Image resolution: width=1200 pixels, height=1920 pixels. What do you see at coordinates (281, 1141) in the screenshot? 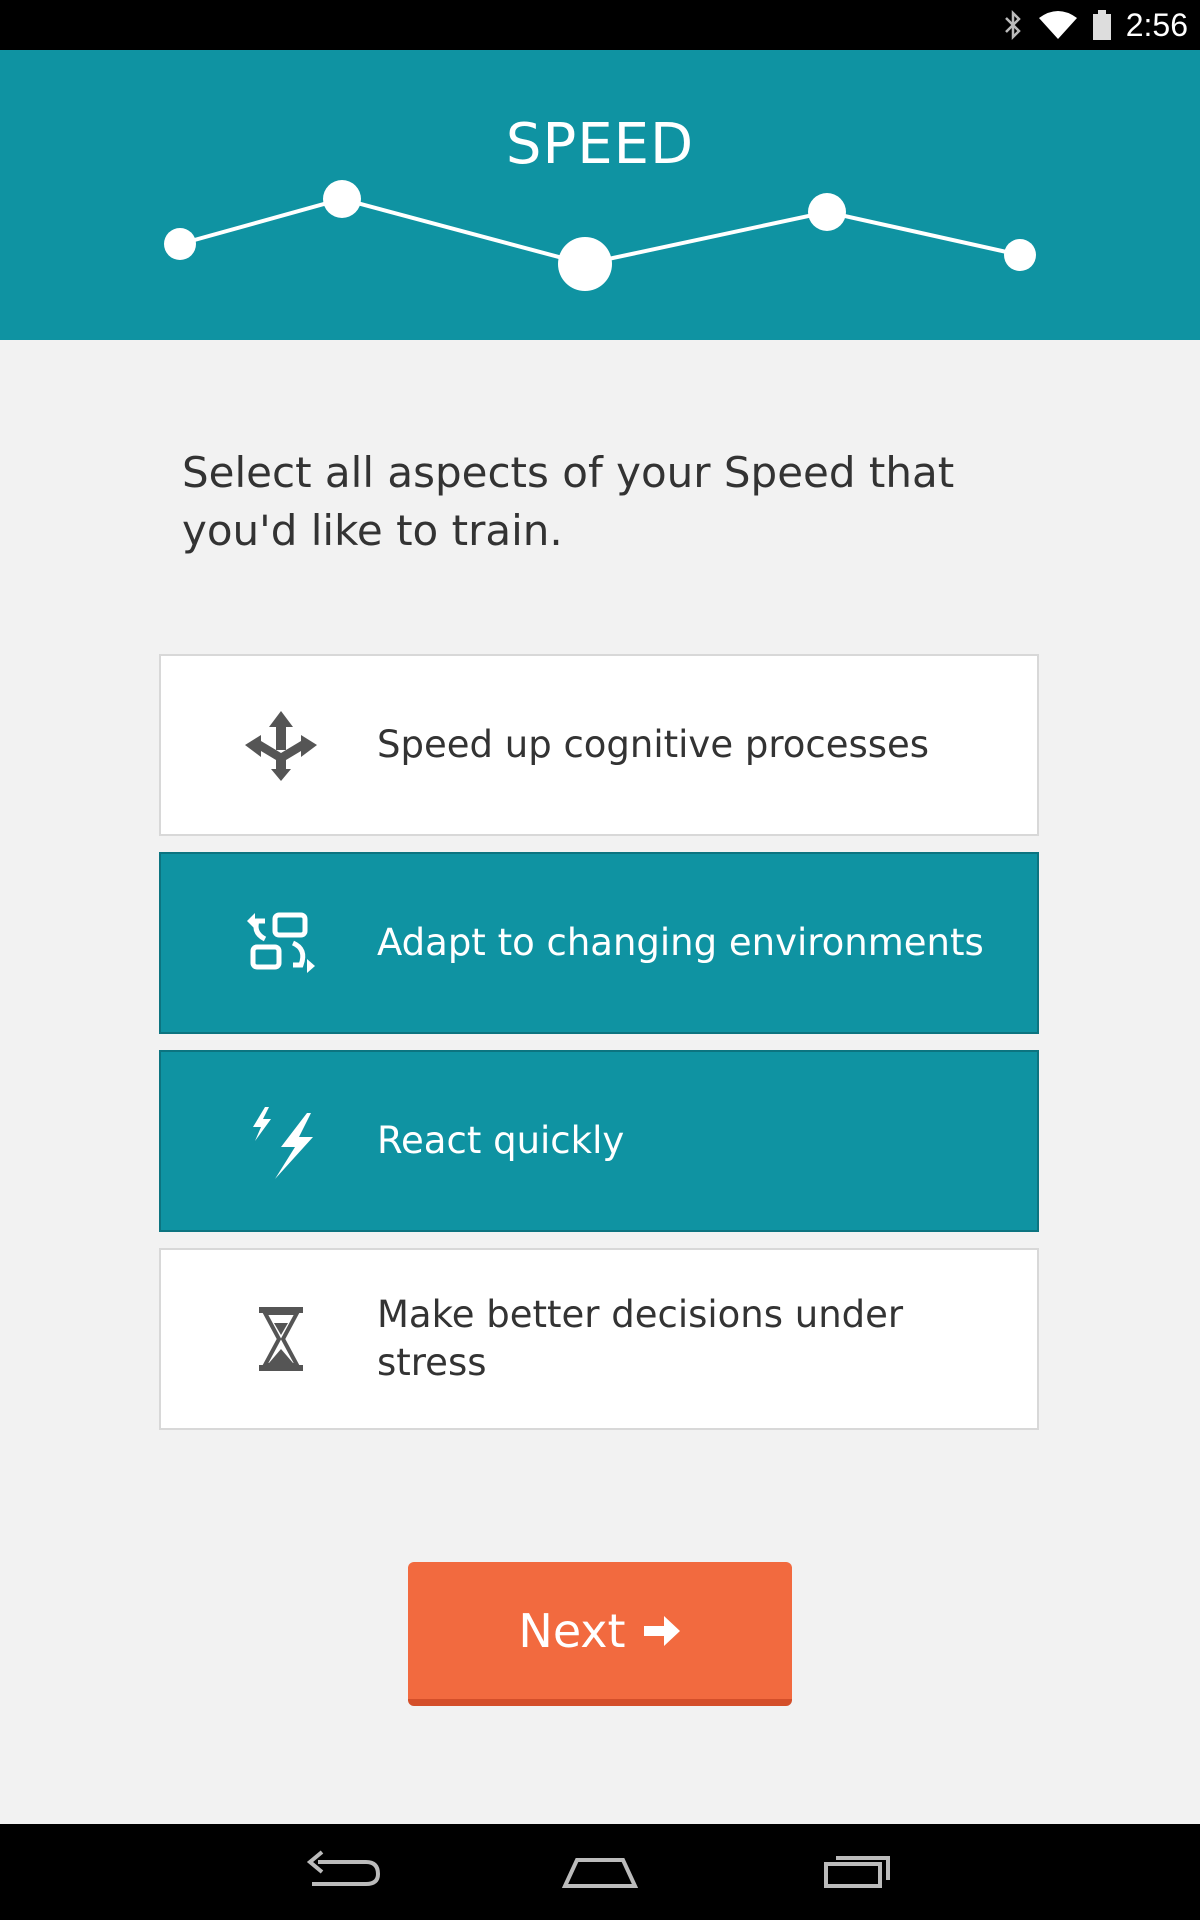
I see `lightning-icon` at bounding box center [281, 1141].